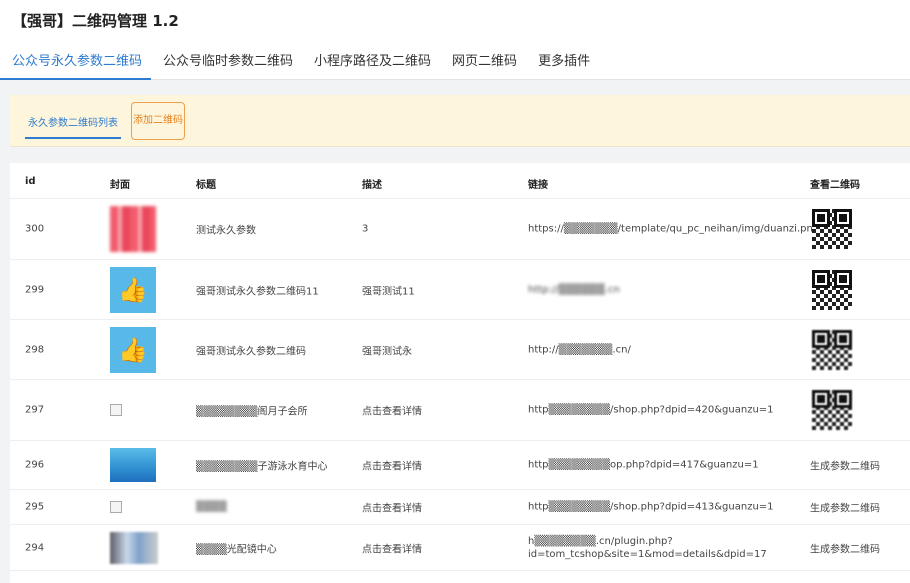  I want to click on row-desc: 强哥测试11, so click(388, 291).